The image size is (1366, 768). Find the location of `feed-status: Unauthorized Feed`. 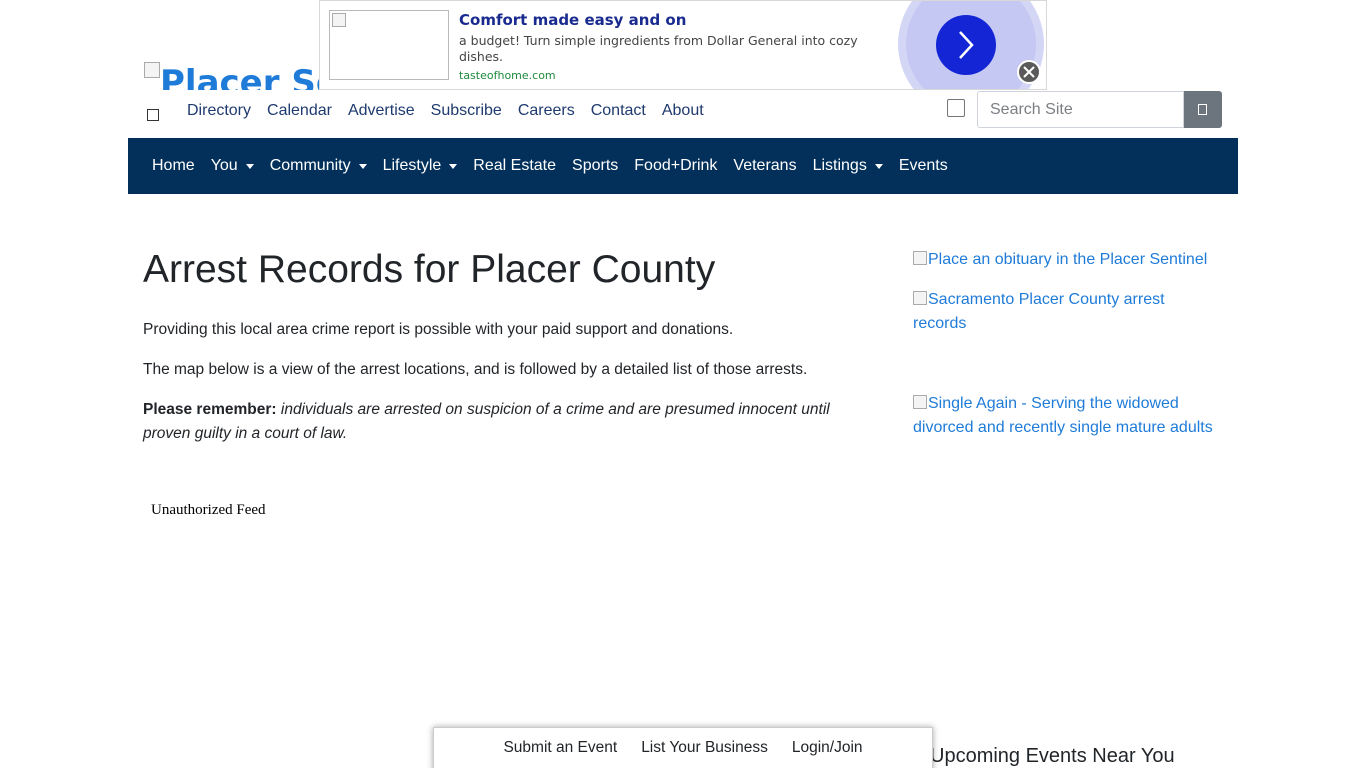

feed-status: Unauthorized Feed is located at coordinates (208, 510).